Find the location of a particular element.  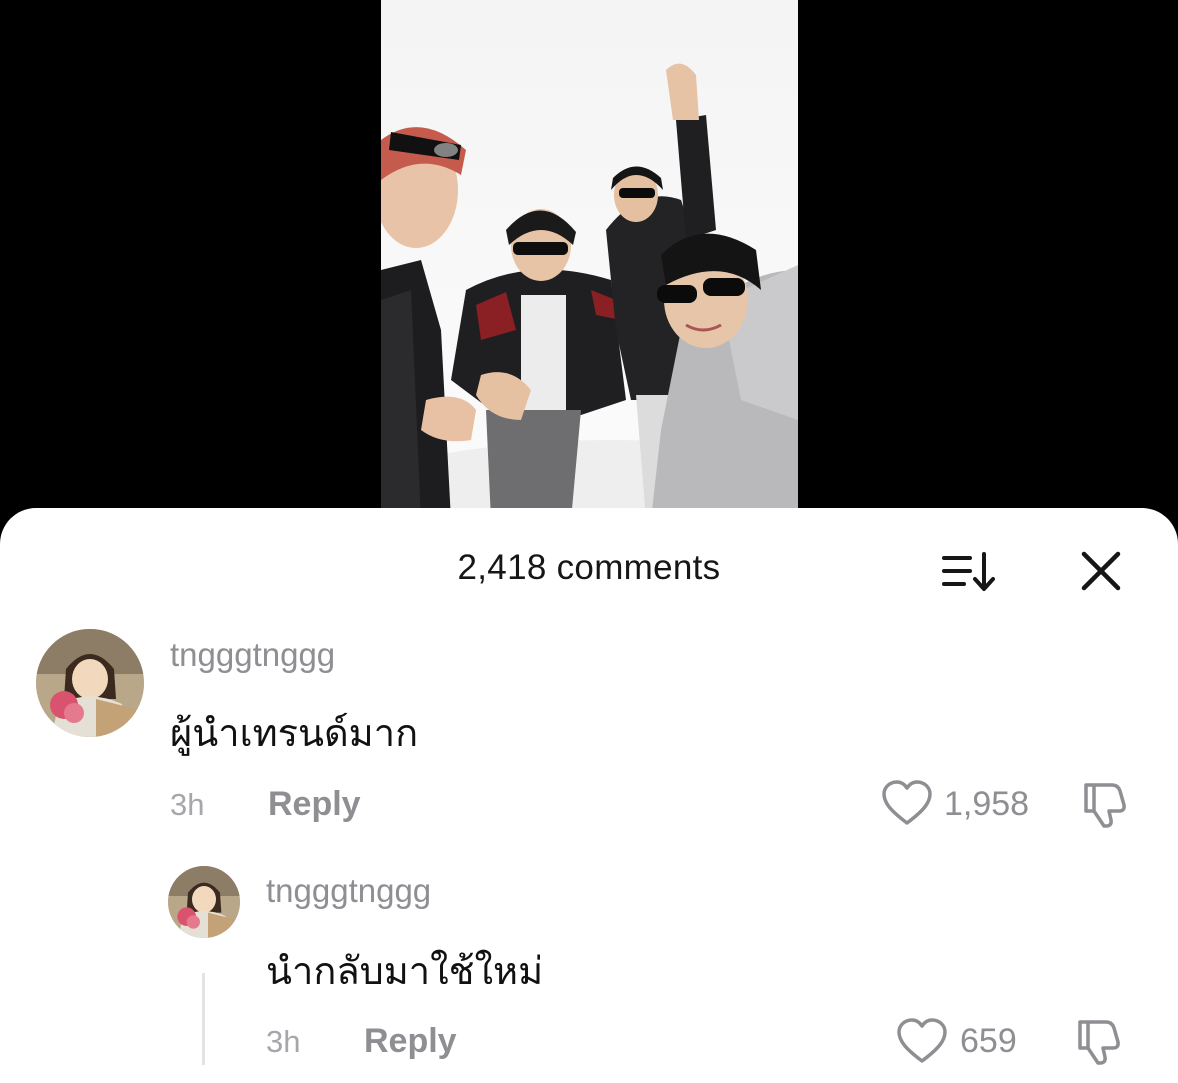

sort-icon is located at coordinates (968, 571).